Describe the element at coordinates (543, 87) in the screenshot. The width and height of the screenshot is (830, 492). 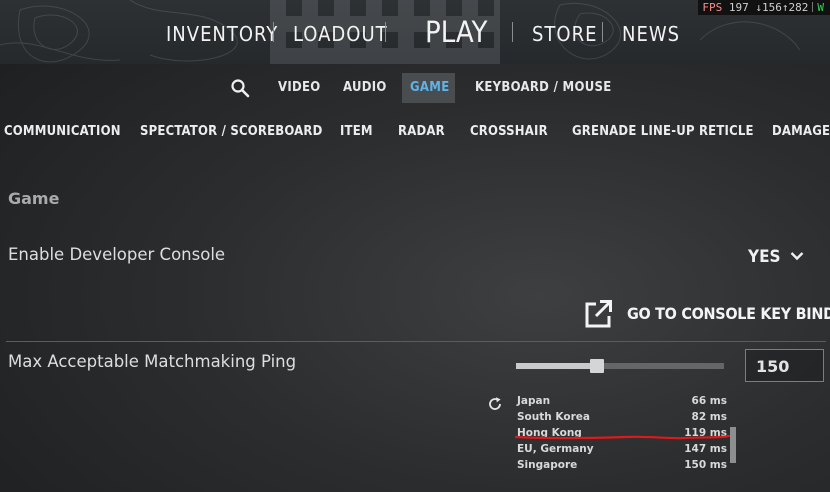
I see `tab-keyboard-mouse: KEYBOARD / MOUSE` at that location.